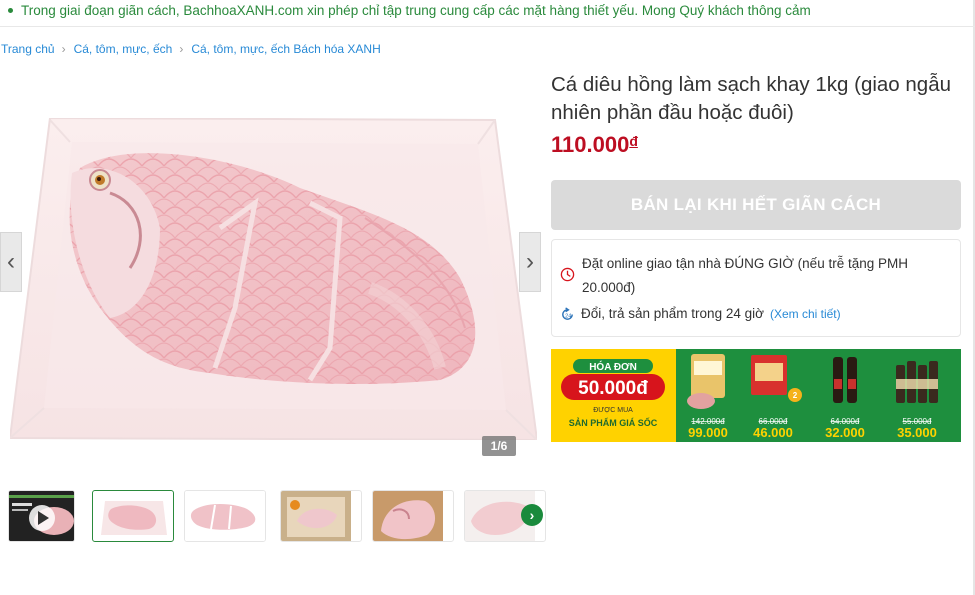 The width and height of the screenshot is (975, 595). Describe the element at coordinates (613, 366) in the screenshot. I see `promo-headline: HÓA ĐƠN` at that location.